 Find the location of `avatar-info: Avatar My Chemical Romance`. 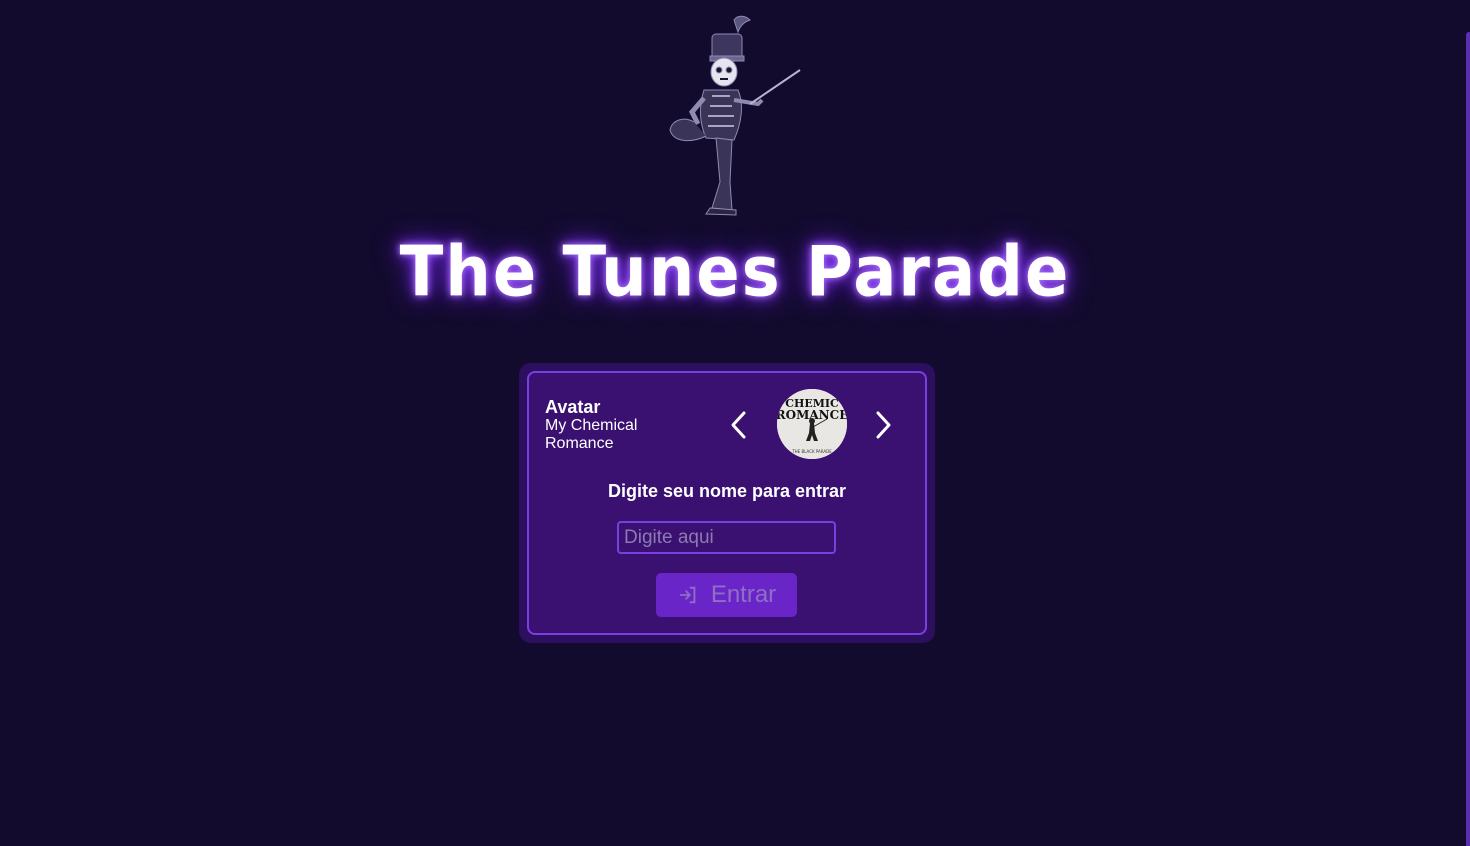

avatar-info: Avatar My Chemical Romance is located at coordinates (620, 425).